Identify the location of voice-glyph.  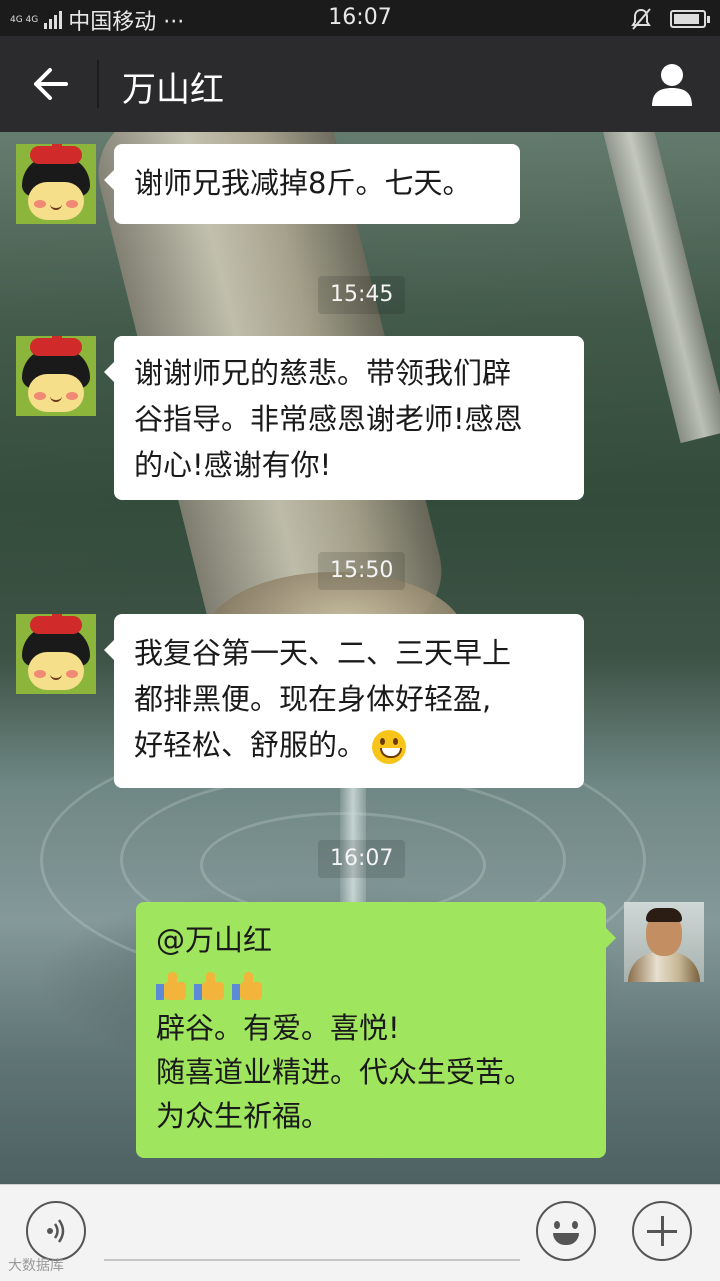
(56, 1231).